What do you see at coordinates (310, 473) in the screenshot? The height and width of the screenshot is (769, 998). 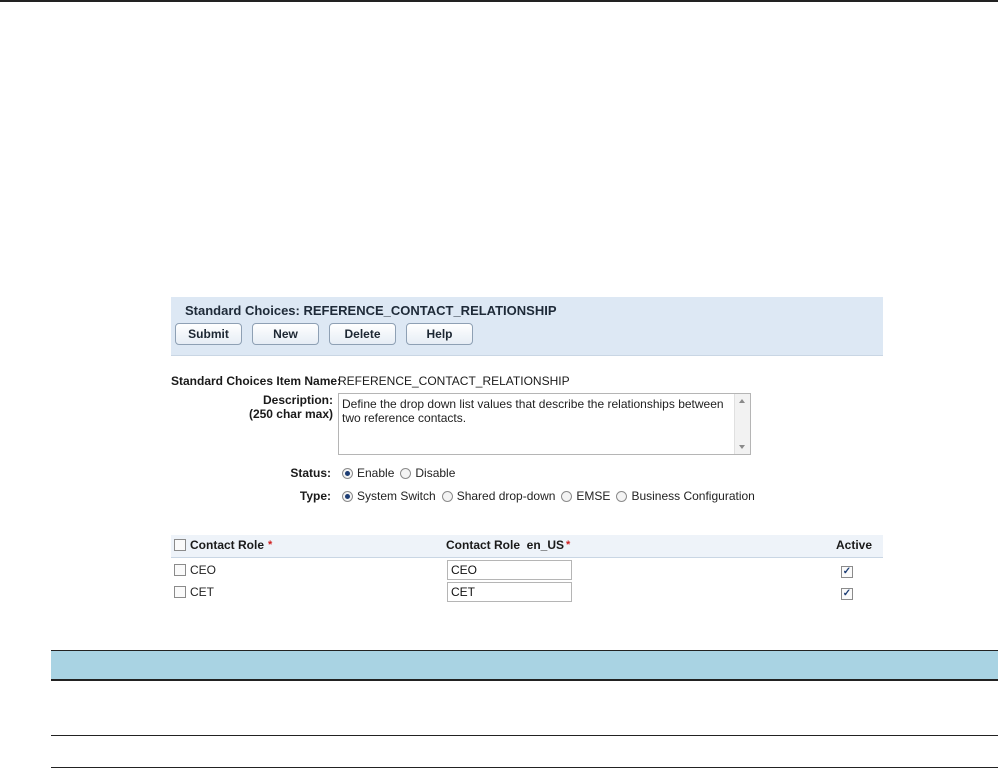 I see `status-label: Status:` at bounding box center [310, 473].